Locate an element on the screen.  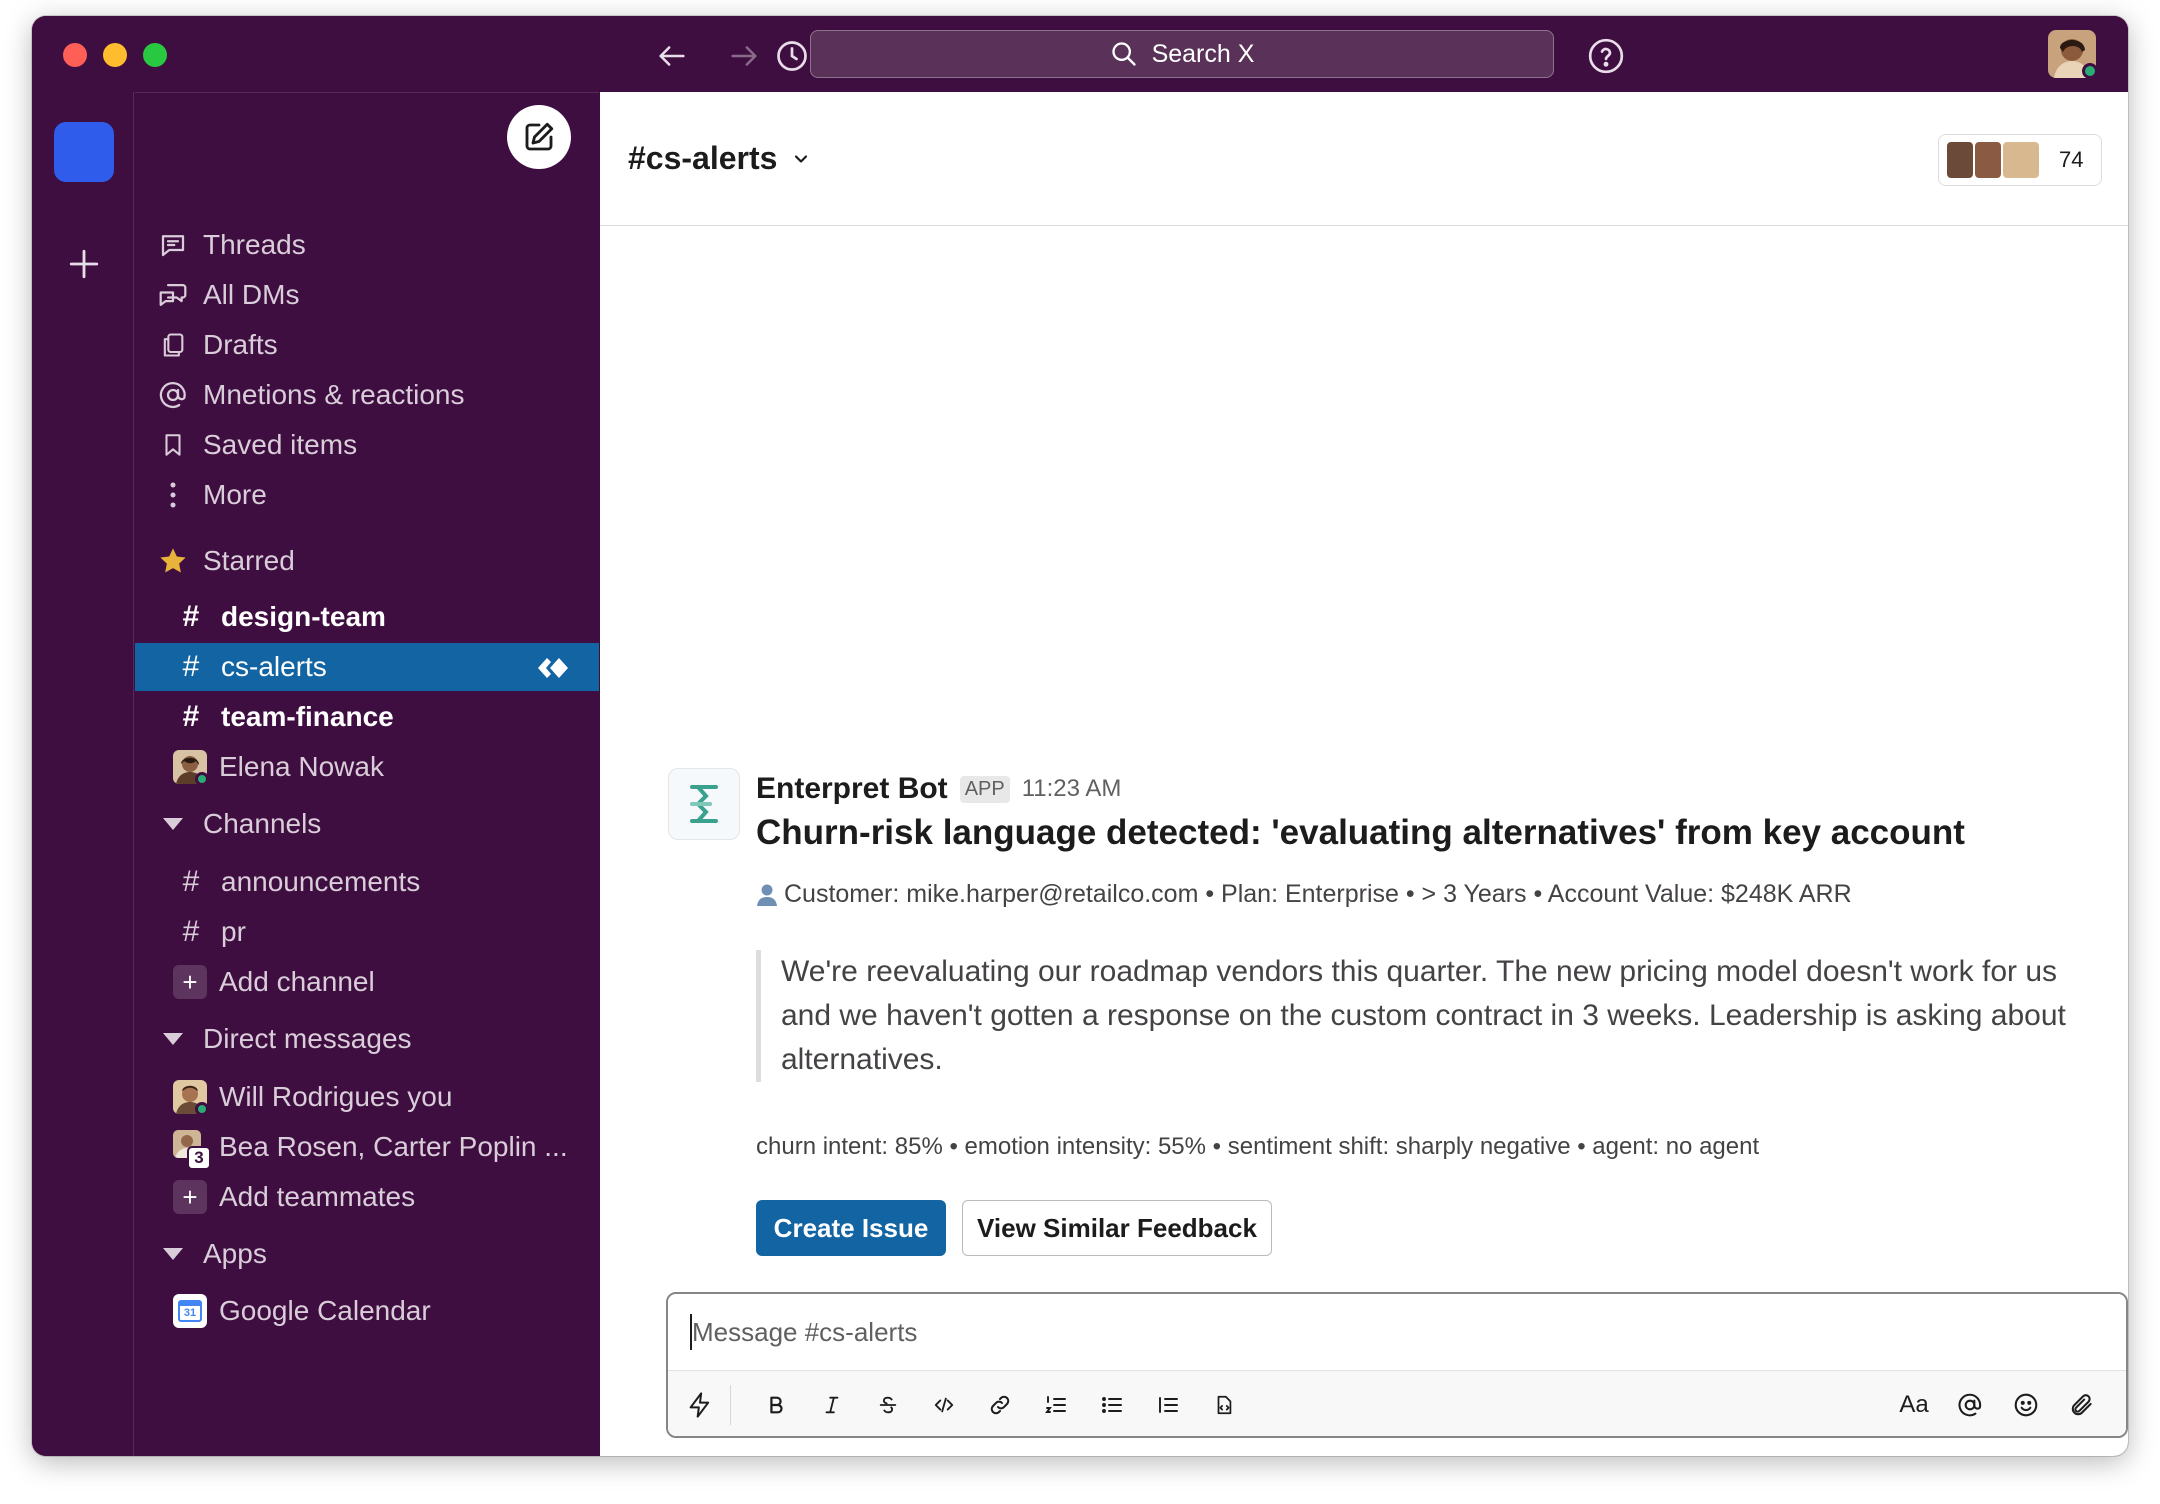
chevron-down-icon is located at coordinates (801, 158).